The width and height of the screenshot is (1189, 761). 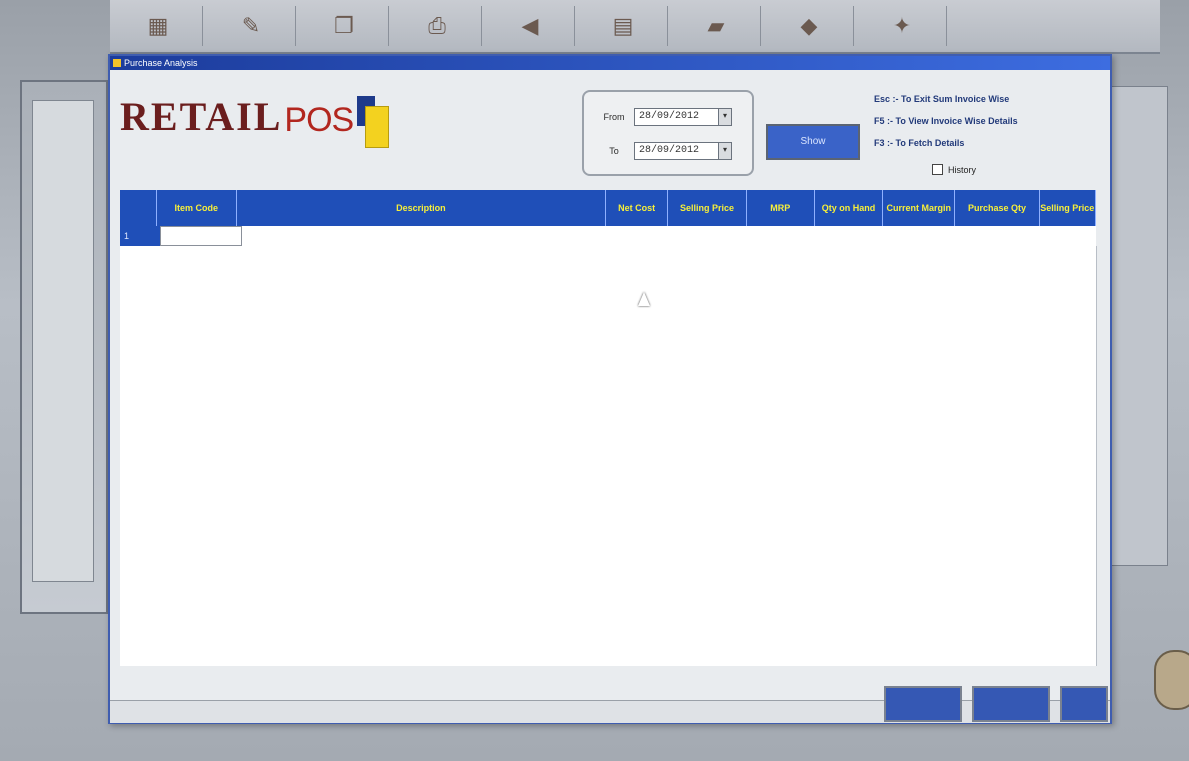 I want to click on to-date-row: To 28/09/2012 ▾, so click(x=663, y=151).